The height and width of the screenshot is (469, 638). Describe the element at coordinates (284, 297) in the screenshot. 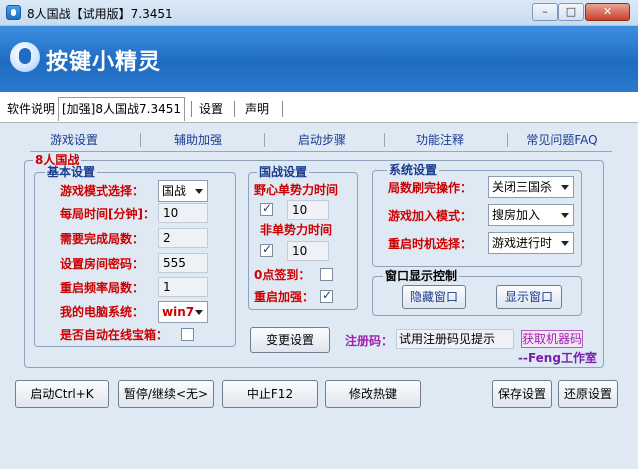

I see `restart-boost-label: 重启加强：` at that location.